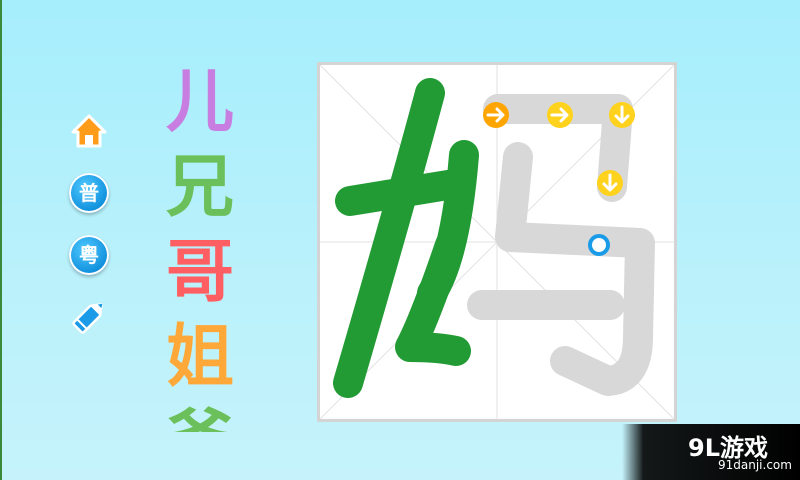  What do you see at coordinates (1, 240) in the screenshot?
I see `left-edge-line` at bounding box center [1, 240].